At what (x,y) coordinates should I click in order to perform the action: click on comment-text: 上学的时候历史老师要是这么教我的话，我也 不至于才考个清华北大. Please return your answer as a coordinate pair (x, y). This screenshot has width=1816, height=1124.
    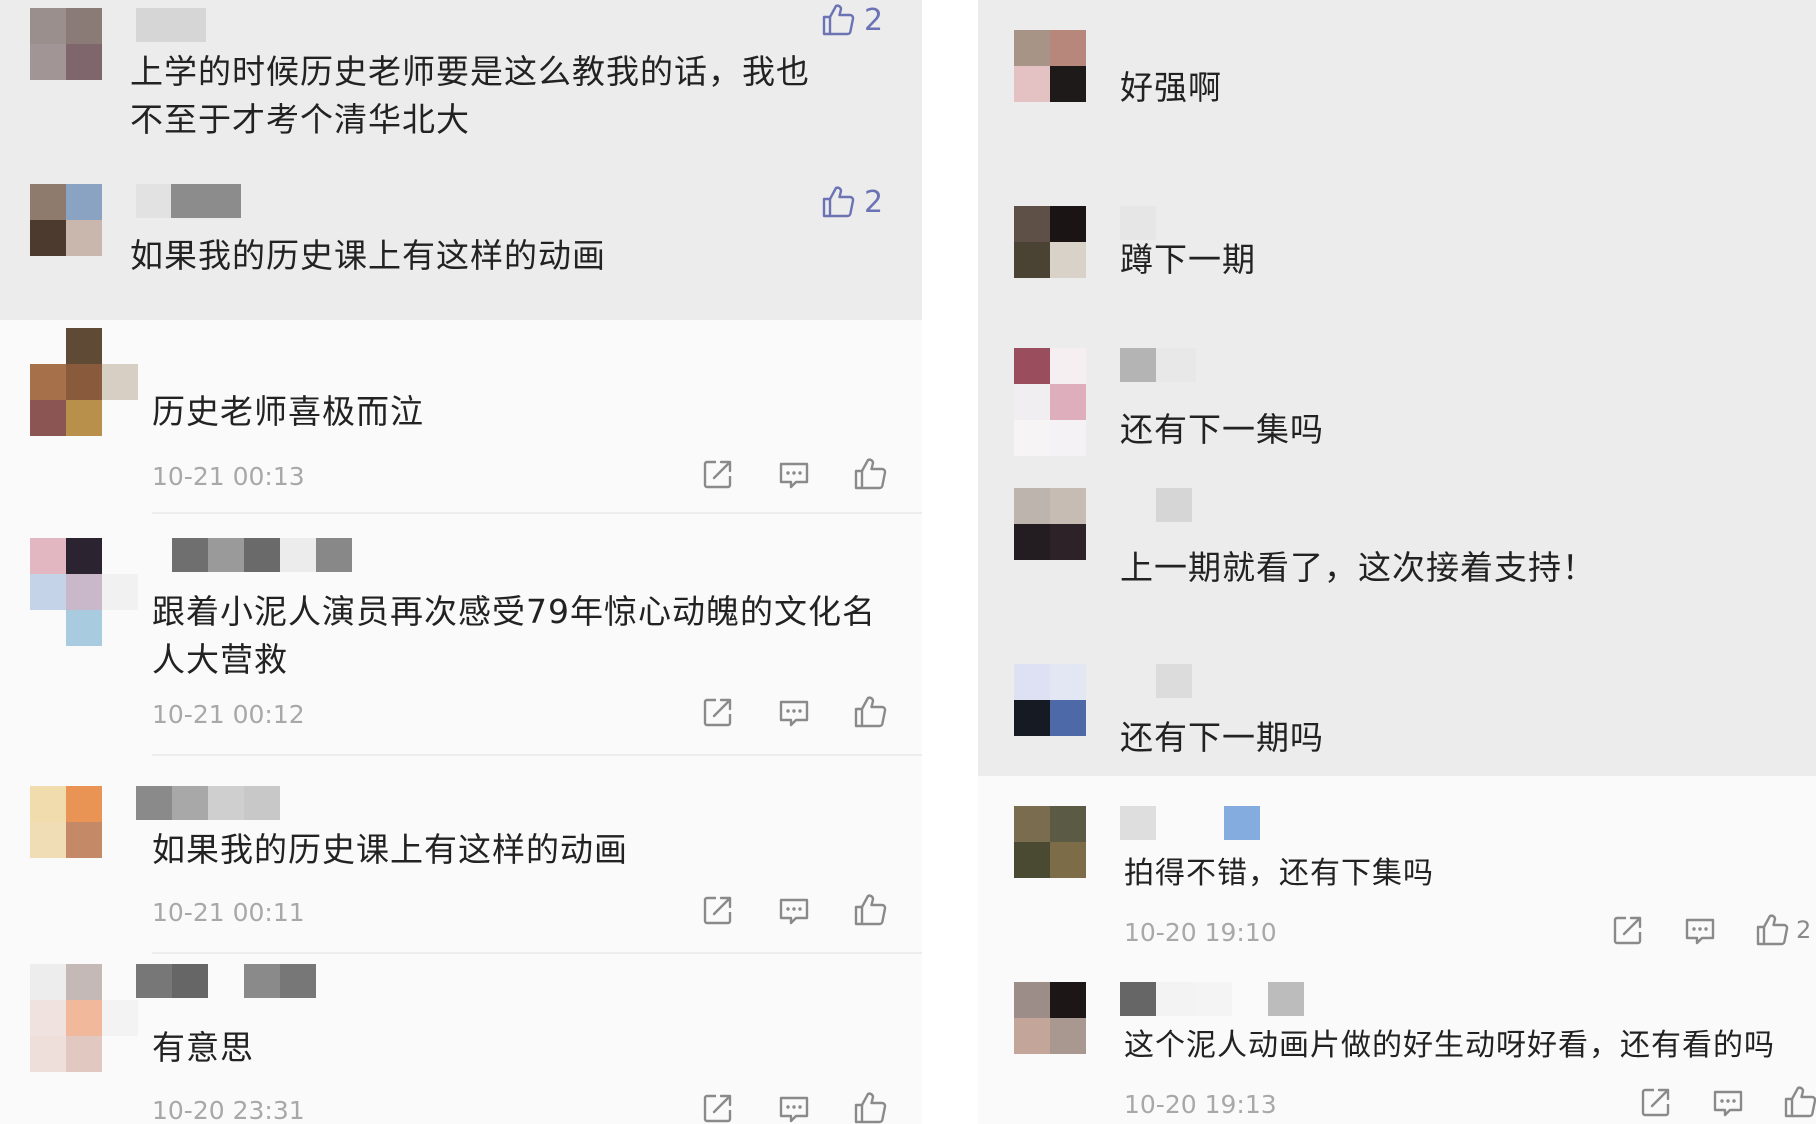
    Looking at the image, I should click on (470, 95).